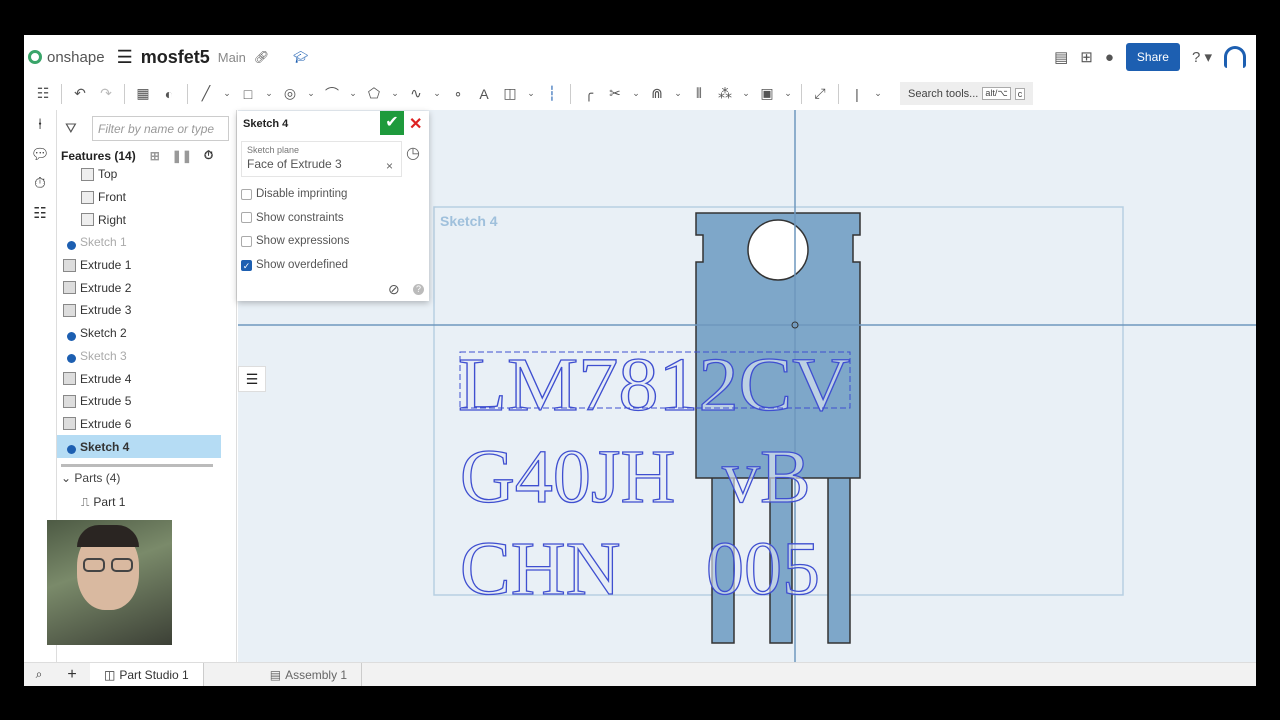 The height and width of the screenshot is (720, 1280). What do you see at coordinates (182, 156) in the screenshot?
I see `pause-icon: ❚❚` at bounding box center [182, 156].